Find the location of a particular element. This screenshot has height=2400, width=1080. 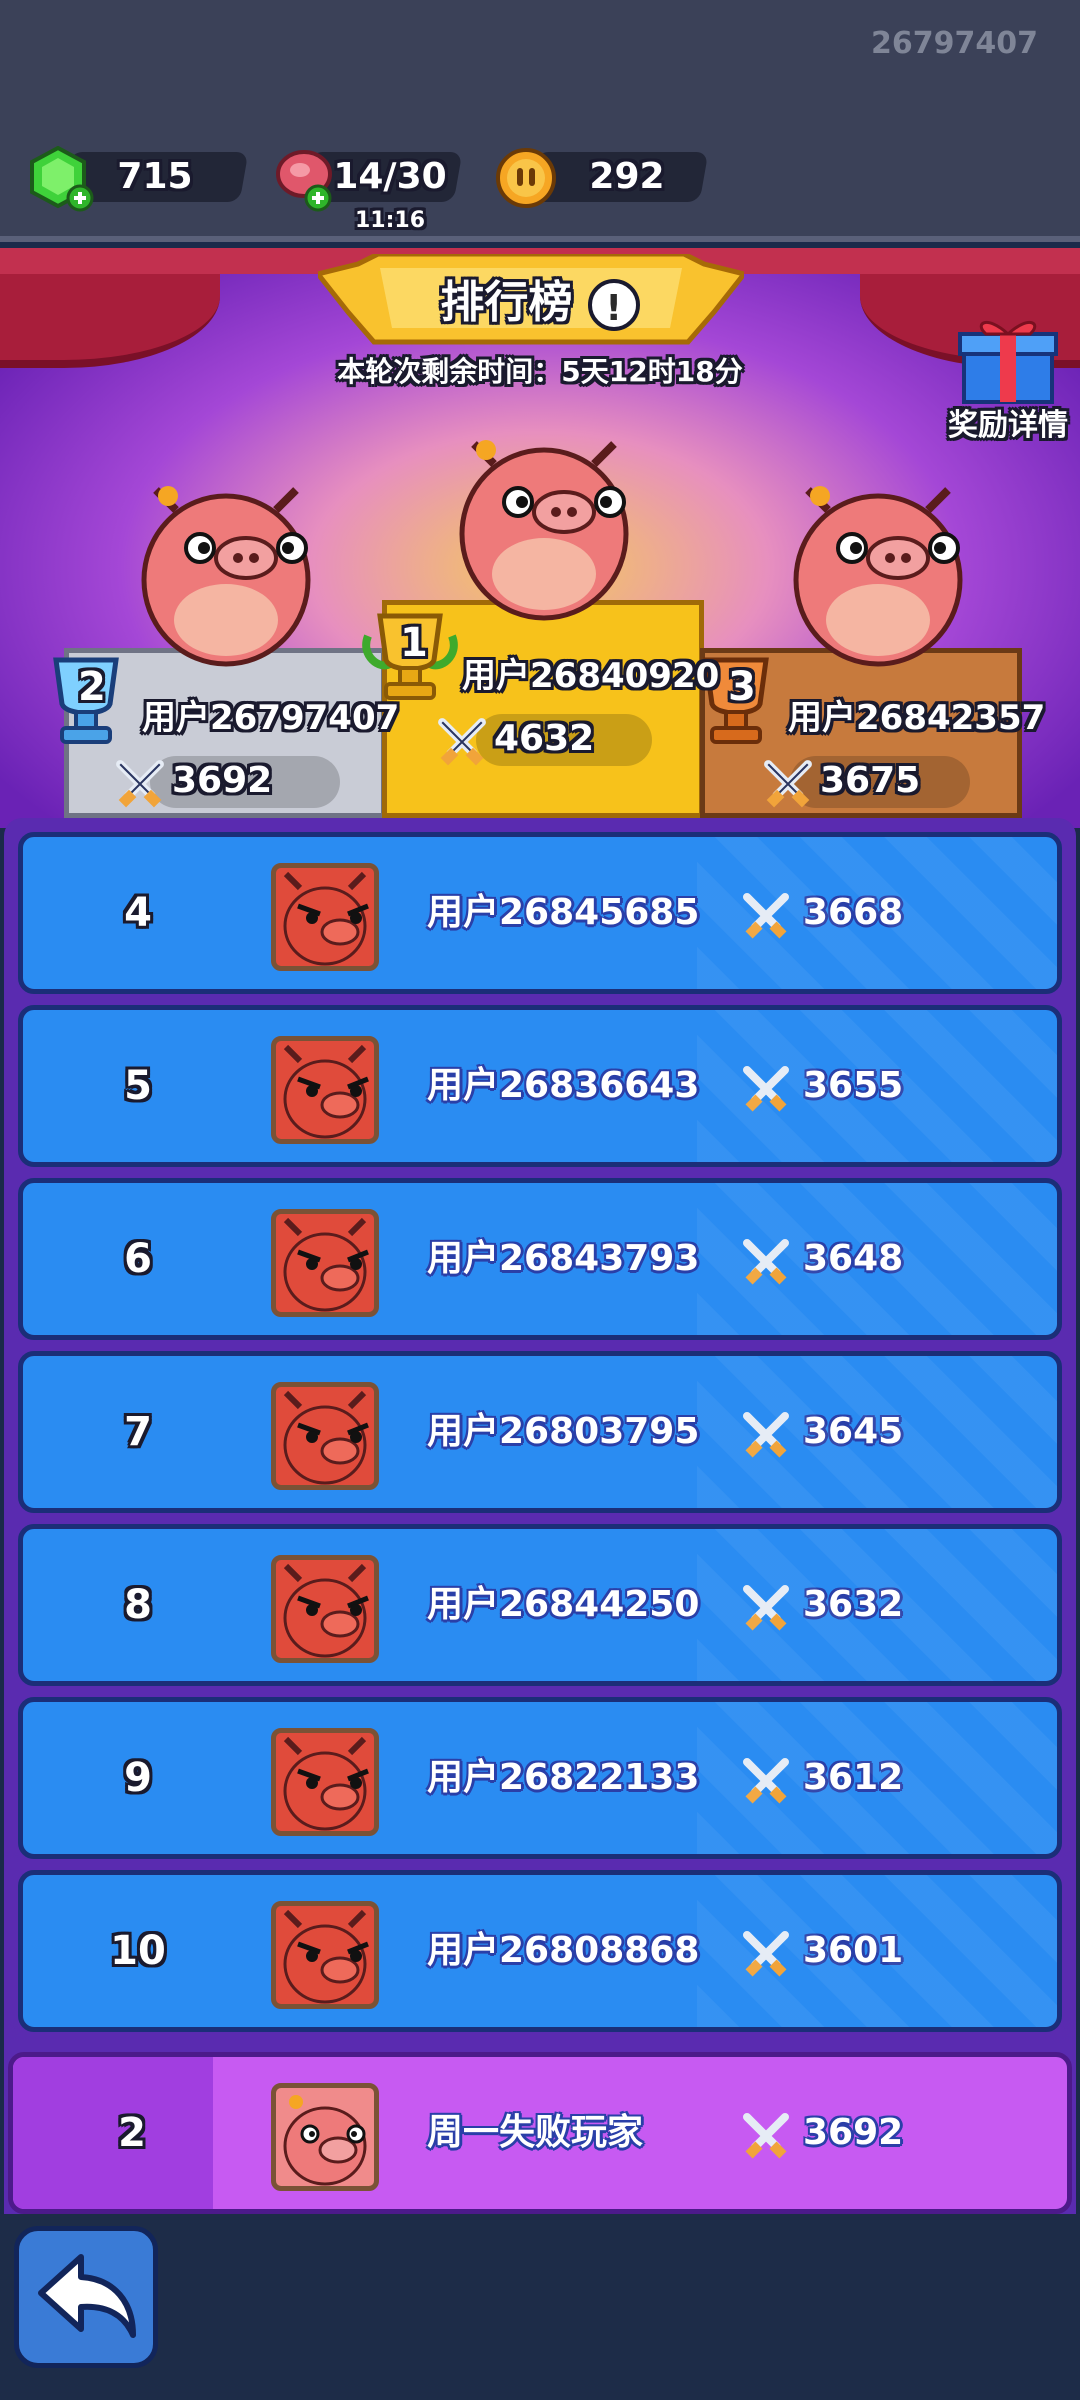

title-label: 排行榜 is located at coordinates (506, 302).